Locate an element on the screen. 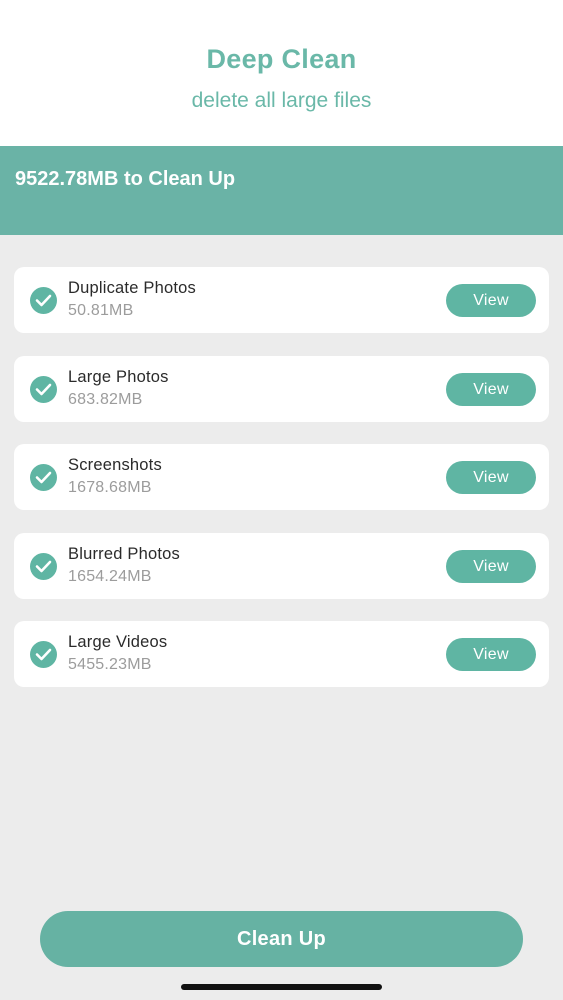  list-item-large-photos: Large Photos 683.82MB View is located at coordinates (281, 388).